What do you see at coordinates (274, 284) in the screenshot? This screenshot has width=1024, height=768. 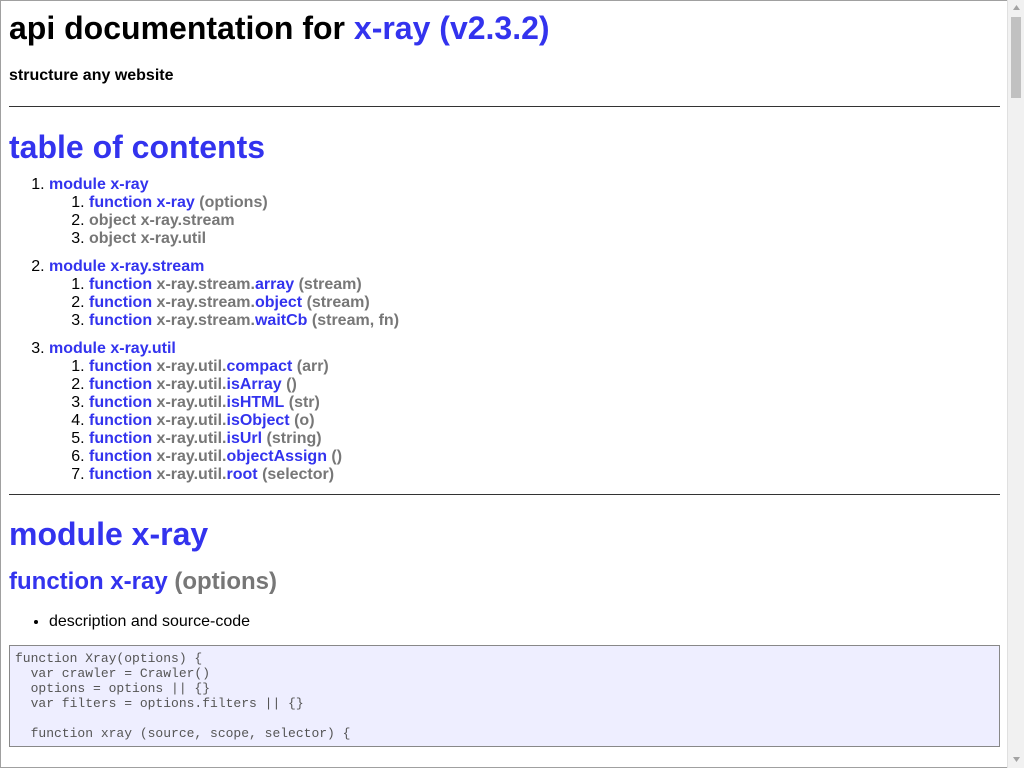 I see `toc-entry-name-link: array` at bounding box center [274, 284].